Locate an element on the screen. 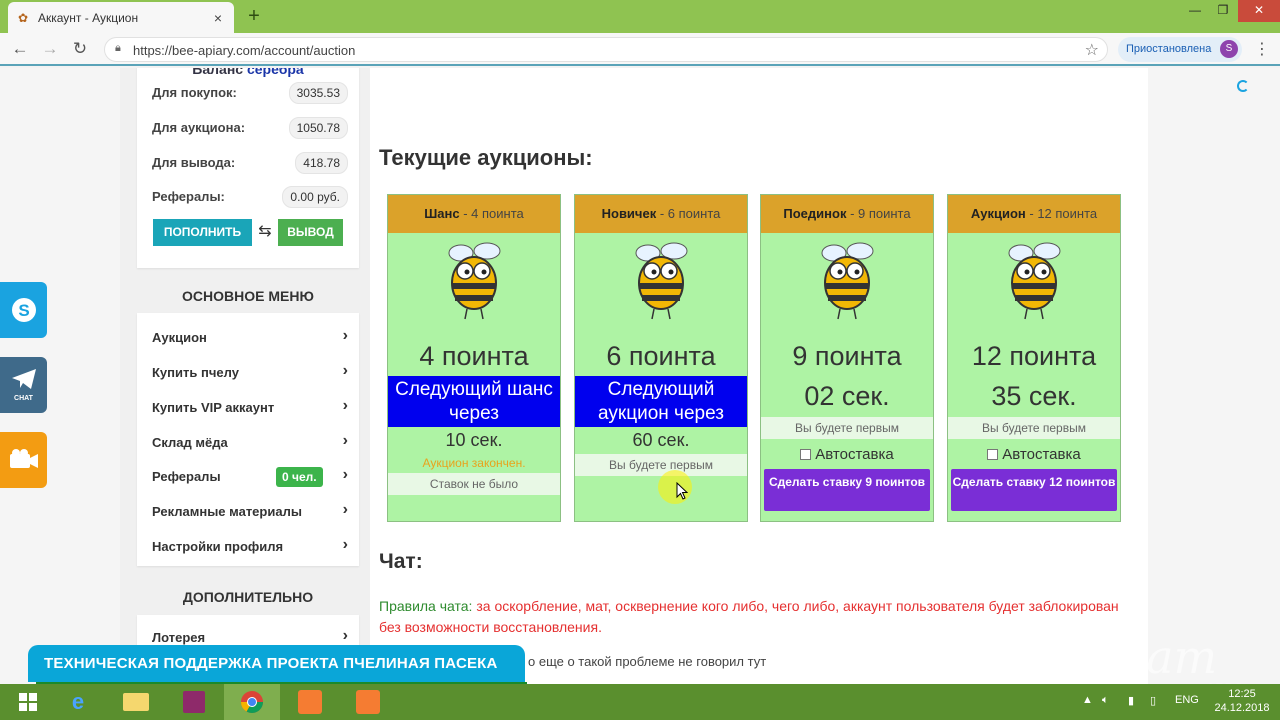  chrome-task is located at coordinates (252, 702).